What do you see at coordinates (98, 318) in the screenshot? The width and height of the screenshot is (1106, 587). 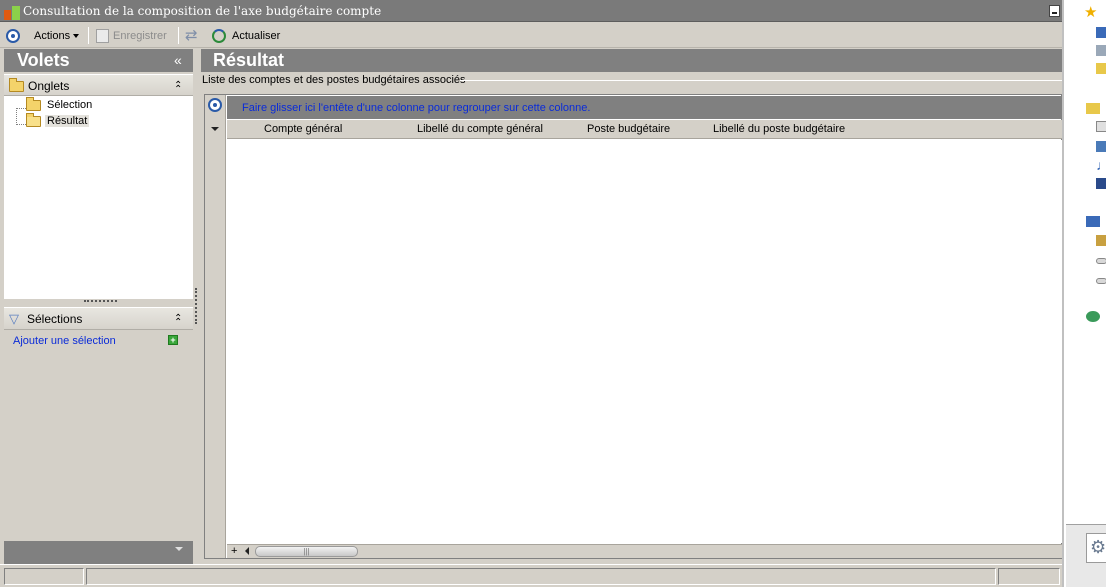 I see `selections-section-header: ▽ Sélections ⌃ ⌃` at bounding box center [98, 318].